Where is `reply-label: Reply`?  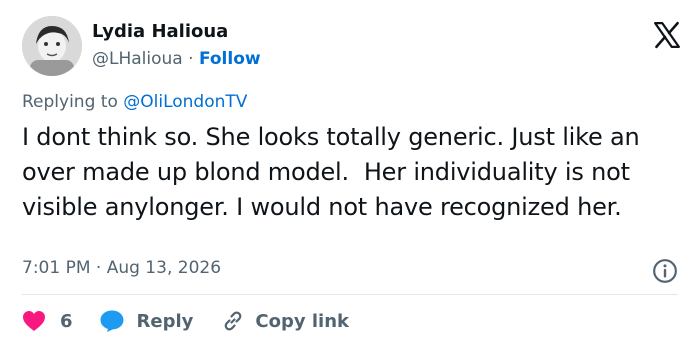 reply-label: Reply is located at coordinates (165, 321).